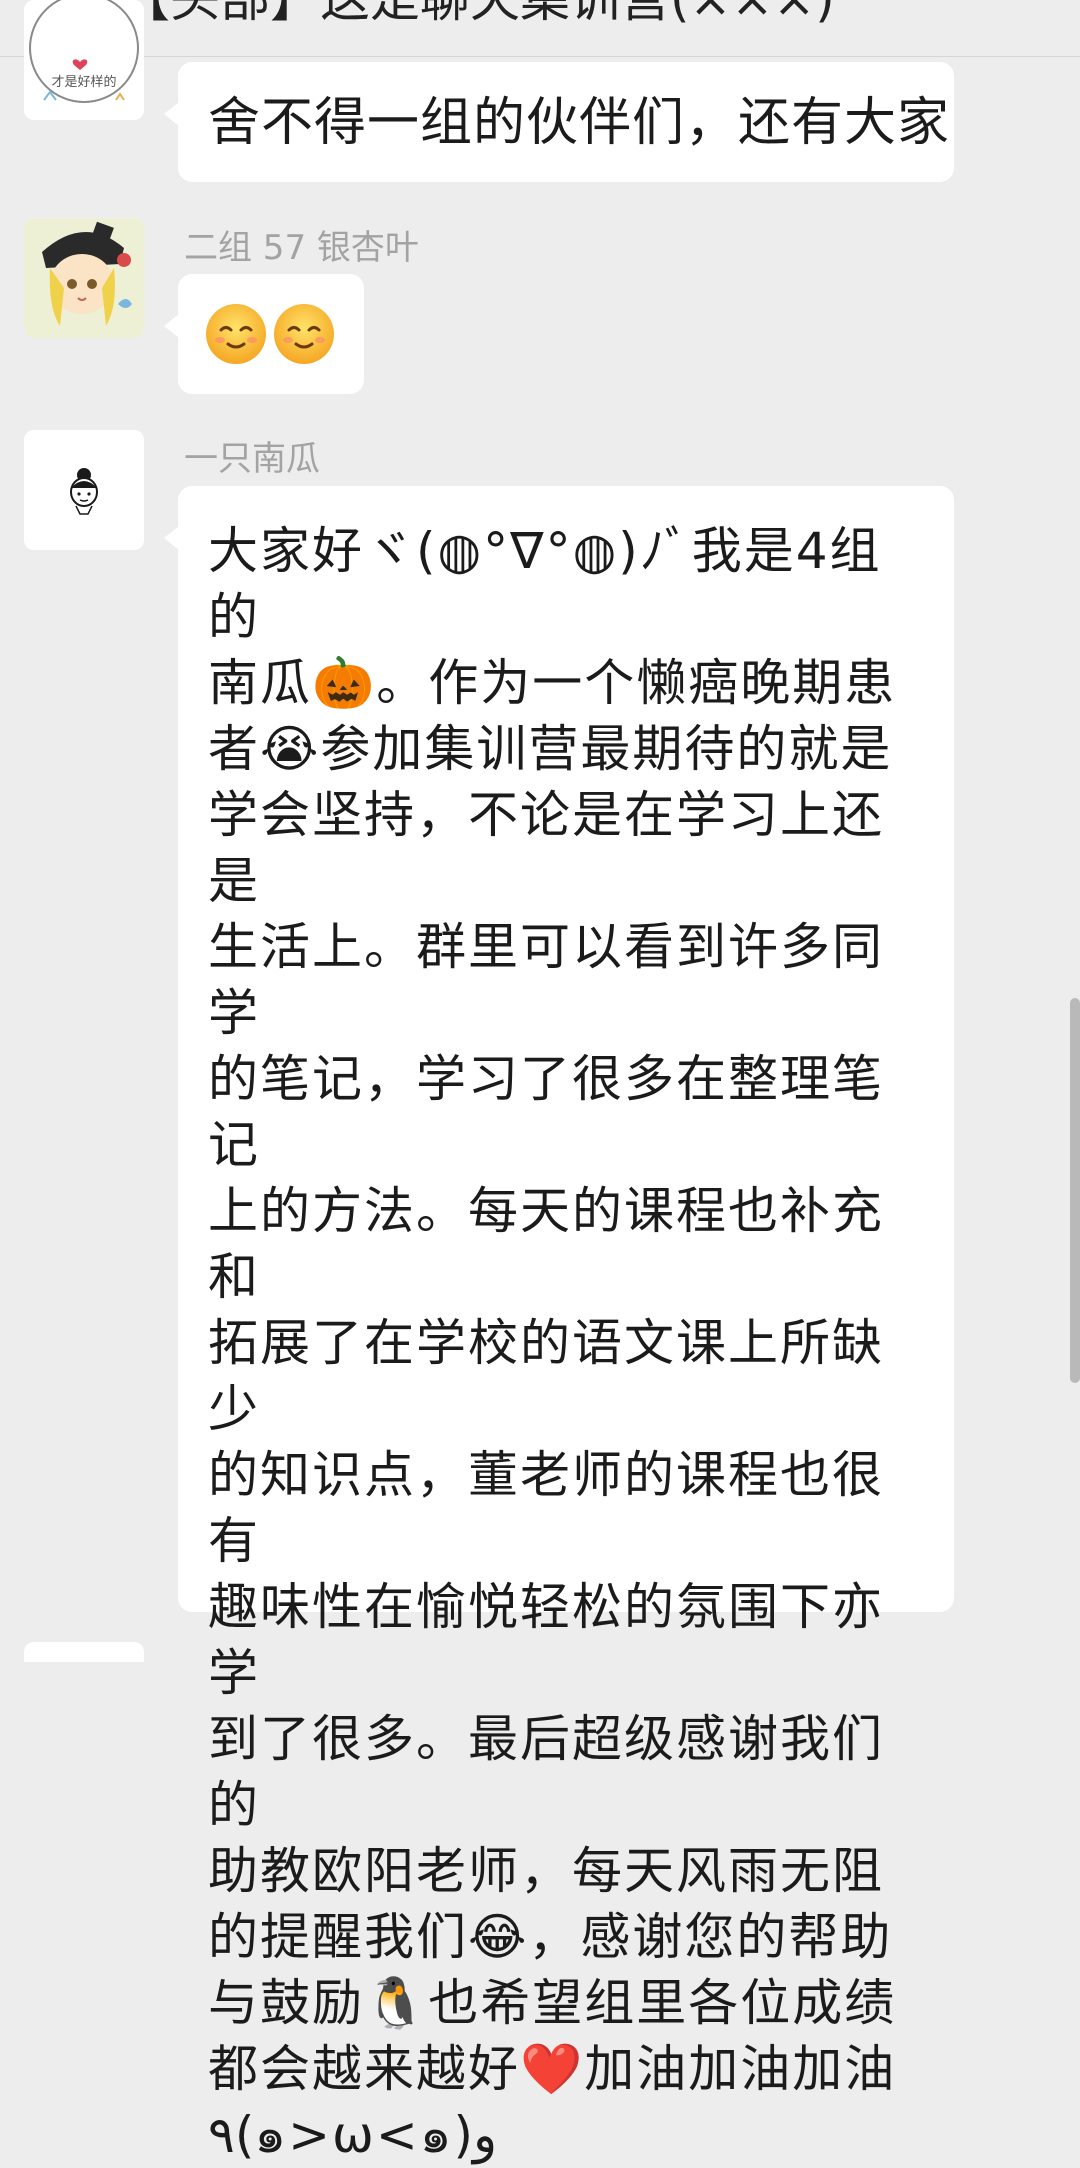 The height and width of the screenshot is (2168, 1080). I want to click on message-bubble, so click(264, 334).